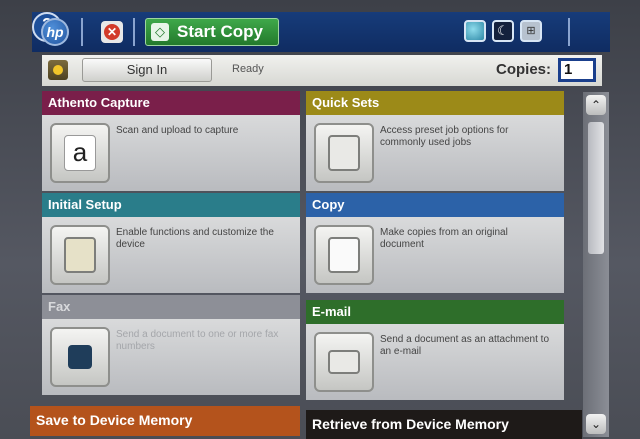 Image resolution: width=640 pixels, height=439 pixels. Describe the element at coordinates (596, 424) in the screenshot. I see `scroll-down-button: ⌄` at that location.